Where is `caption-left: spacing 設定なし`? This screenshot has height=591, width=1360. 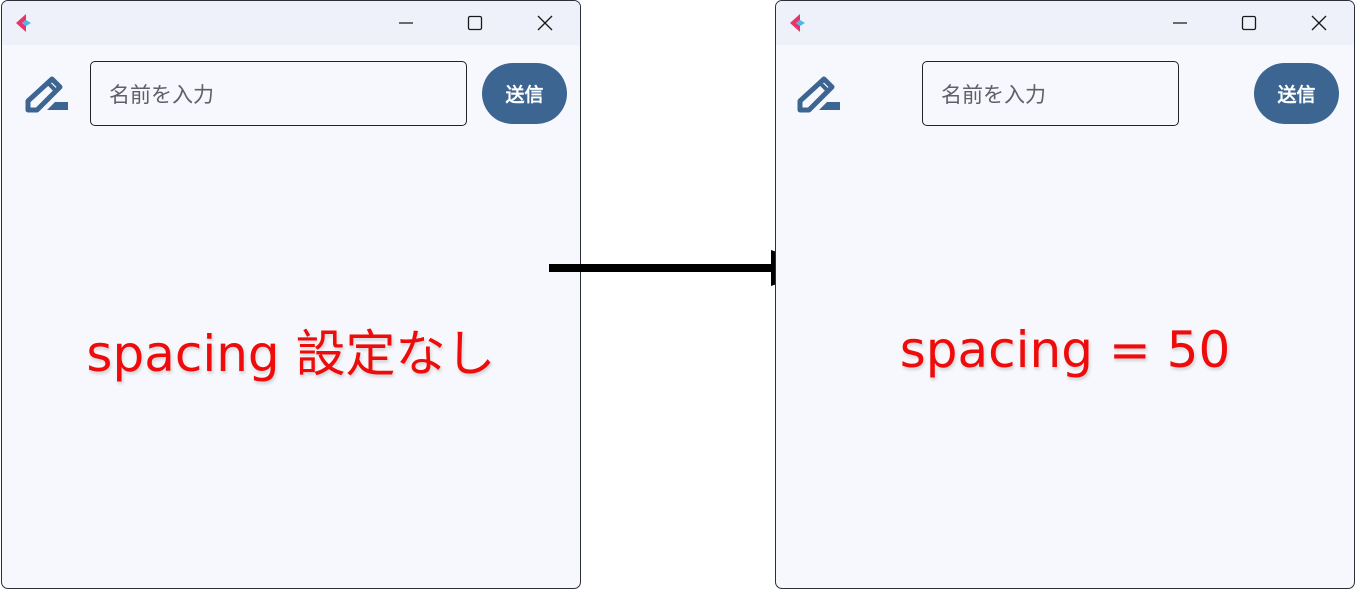
caption-left: spacing 設定なし is located at coordinates (291, 354).